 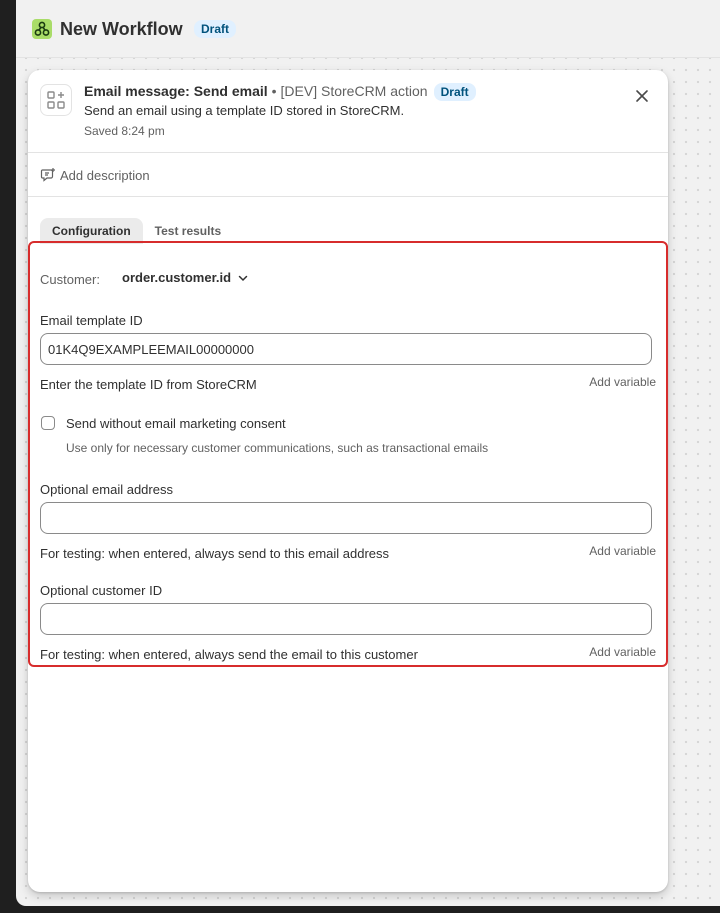 What do you see at coordinates (124, 131) in the screenshot?
I see `saved-timestamp: Saved 8:24 pm` at bounding box center [124, 131].